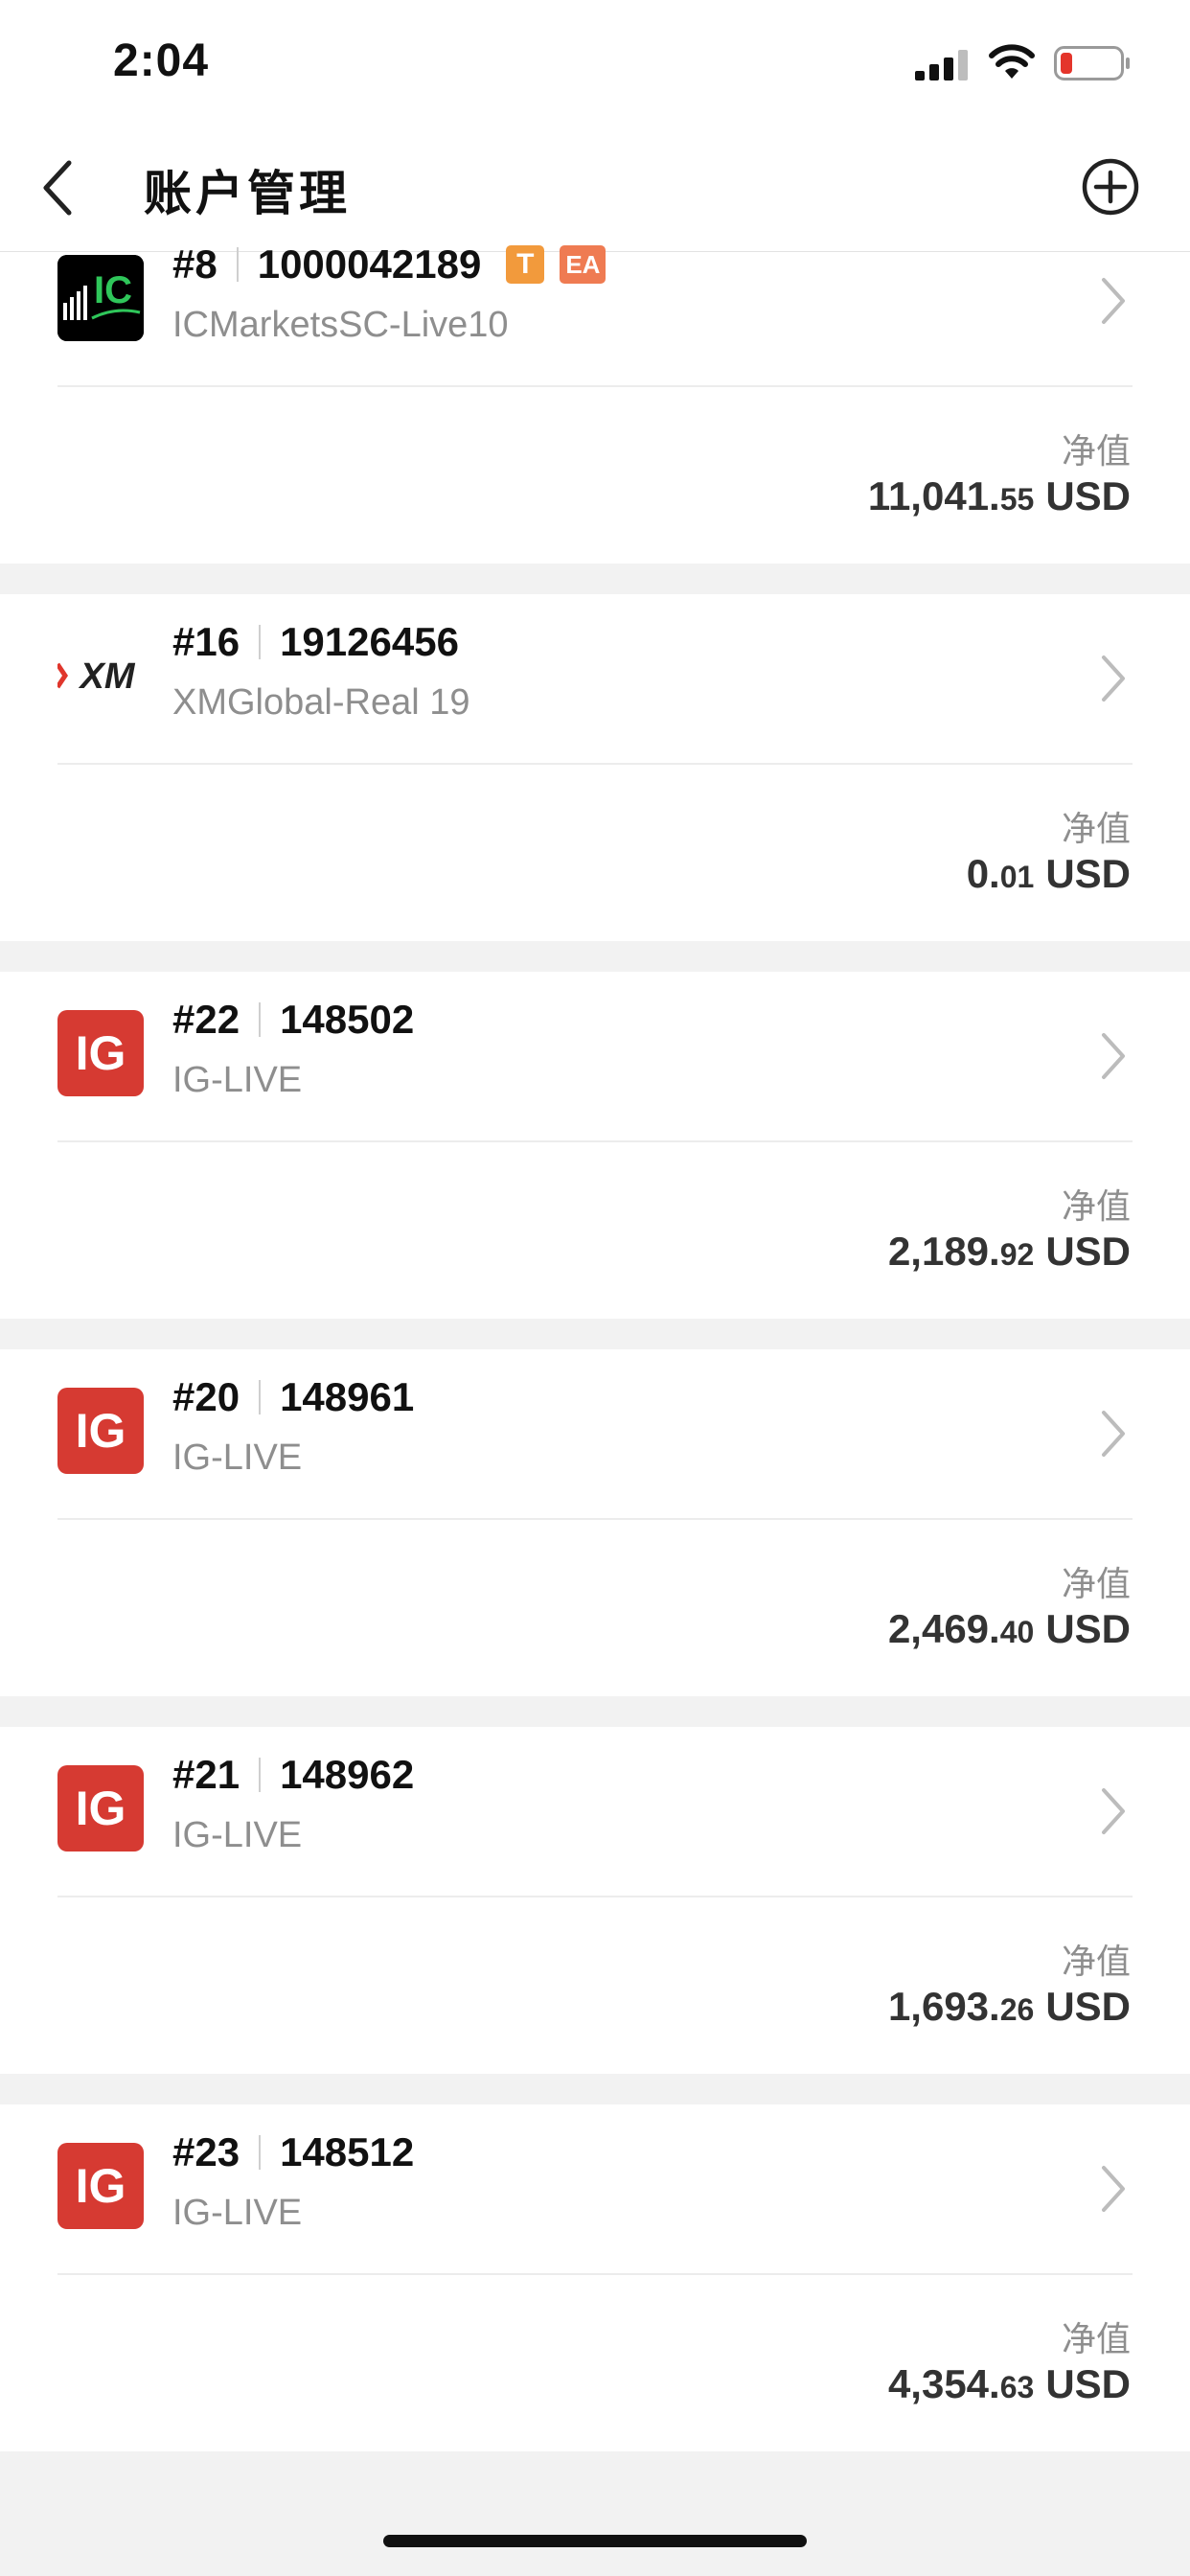 The width and height of the screenshot is (1190, 2576). What do you see at coordinates (1009, 1251) in the screenshot?
I see `equity-value: 2,189.92 USD` at bounding box center [1009, 1251].